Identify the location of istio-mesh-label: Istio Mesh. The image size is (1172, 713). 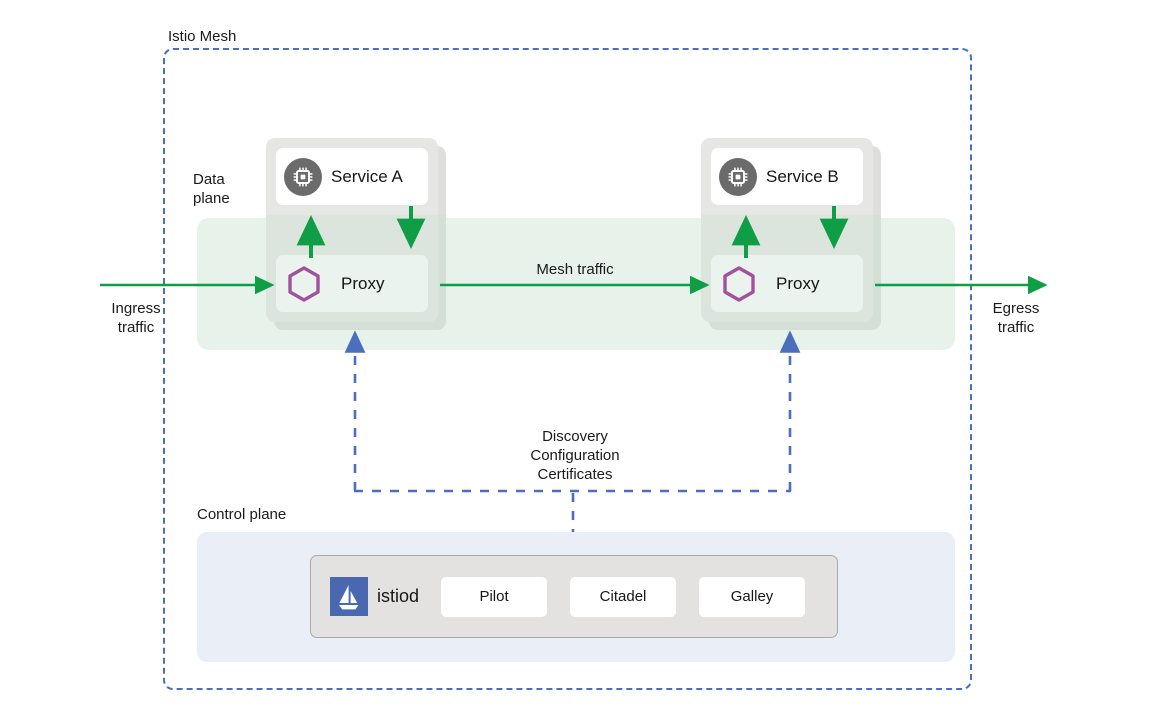
(202, 36).